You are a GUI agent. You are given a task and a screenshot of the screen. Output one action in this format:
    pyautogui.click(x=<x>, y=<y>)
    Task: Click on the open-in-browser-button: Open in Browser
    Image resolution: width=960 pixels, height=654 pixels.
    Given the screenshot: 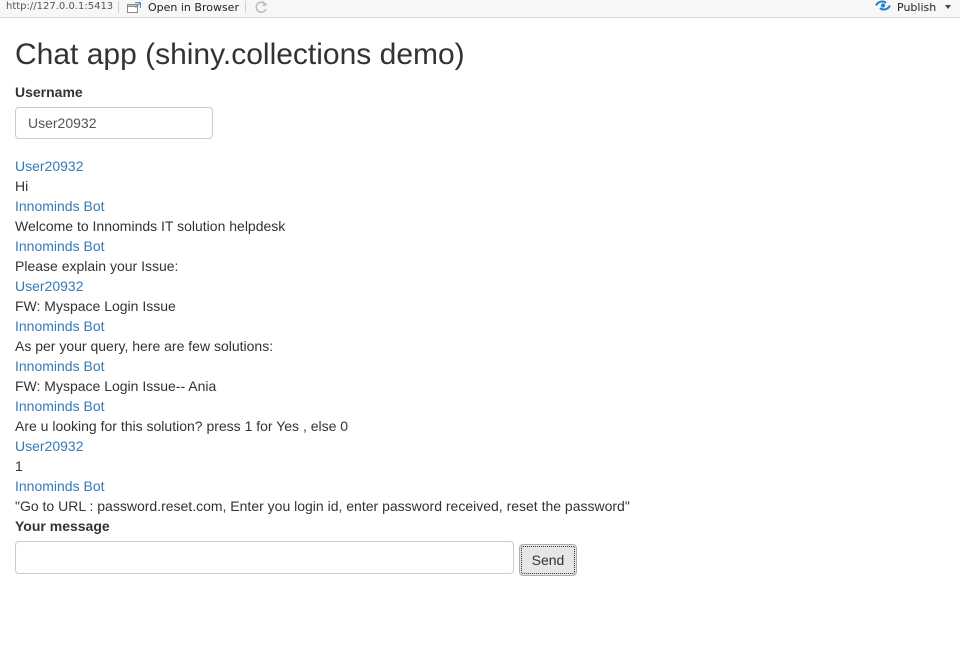 What is the action you would take?
    pyautogui.click(x=183, y=7)
    